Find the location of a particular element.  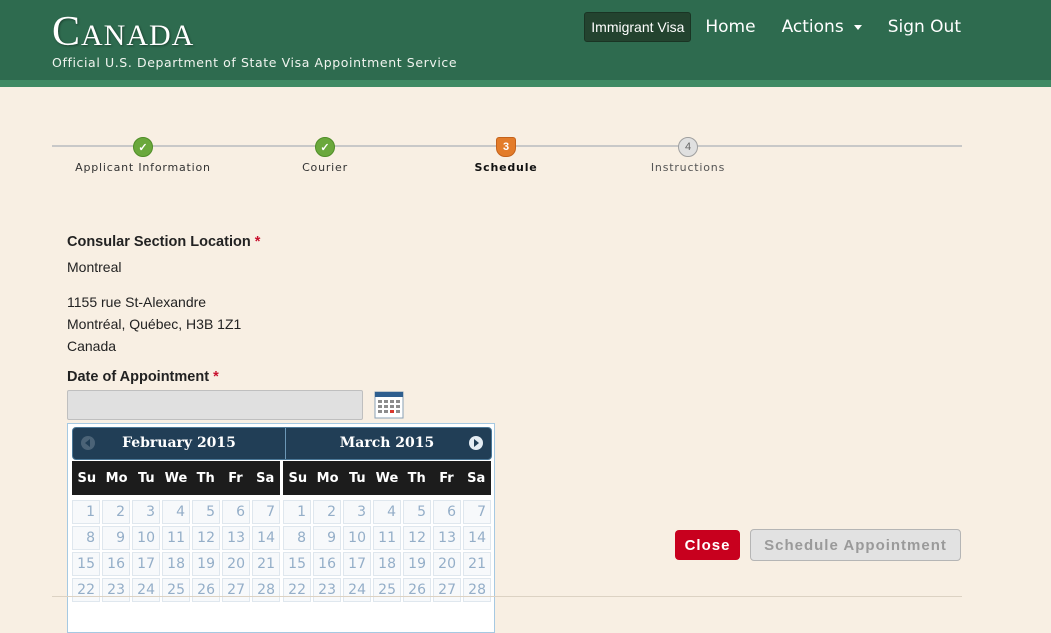

month-title-february: February 2015 is located at coordinates (179, 443).